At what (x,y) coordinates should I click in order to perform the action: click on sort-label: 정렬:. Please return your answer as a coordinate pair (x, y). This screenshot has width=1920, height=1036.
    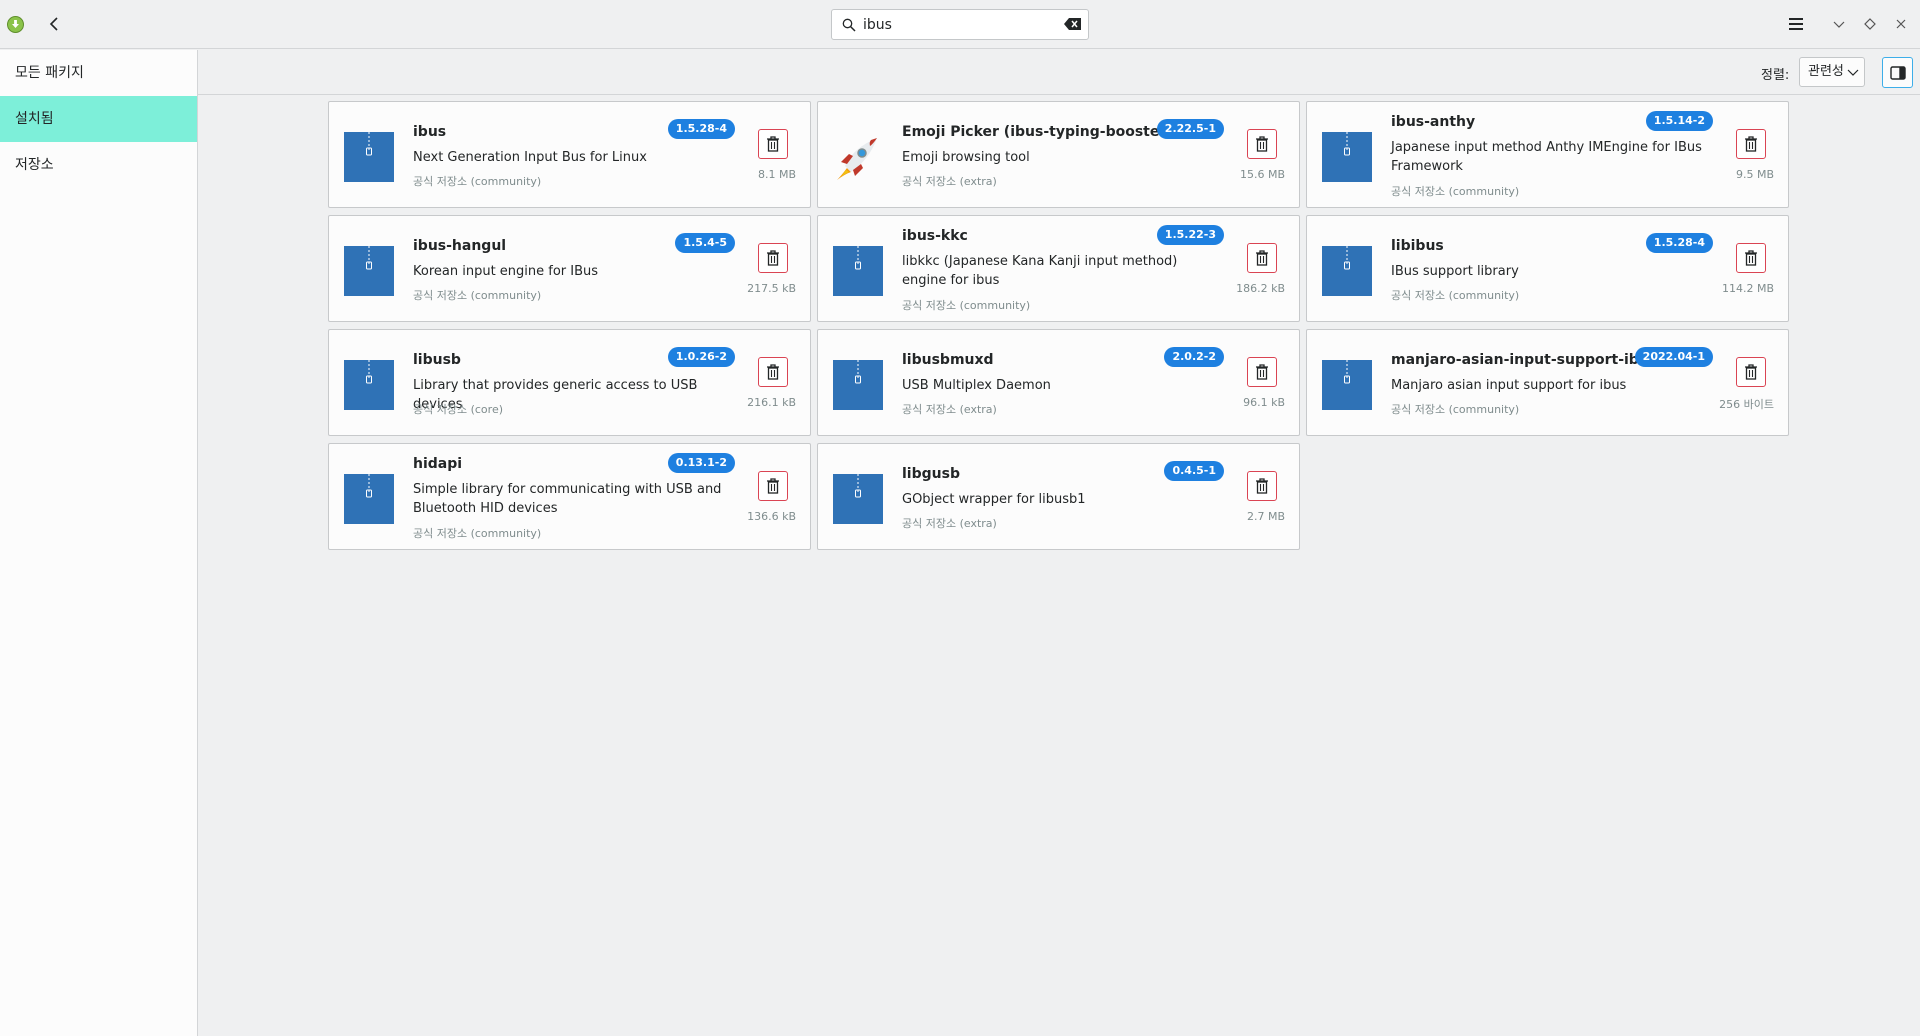
    Looking at the image, I should click on (1775, 75).